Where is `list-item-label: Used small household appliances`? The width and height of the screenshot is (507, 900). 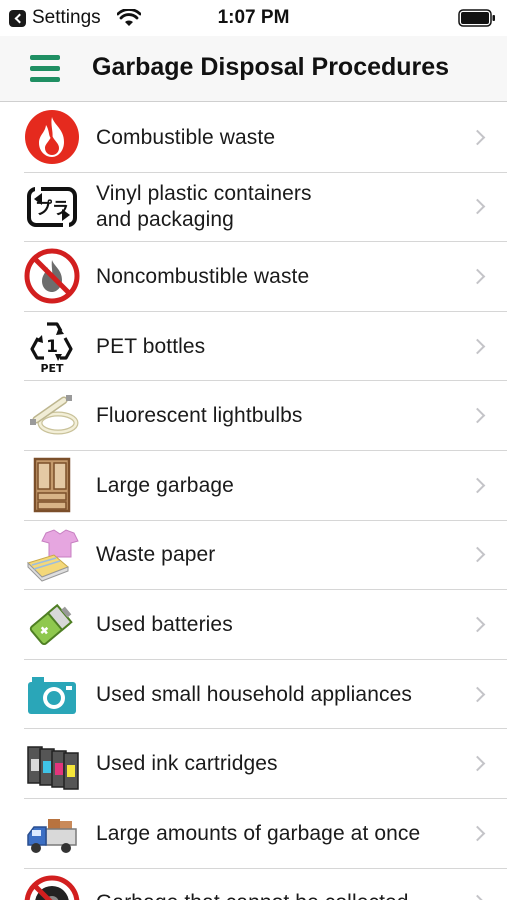 list-item-label: Used small household appliances is located at coordinates (254, 694).